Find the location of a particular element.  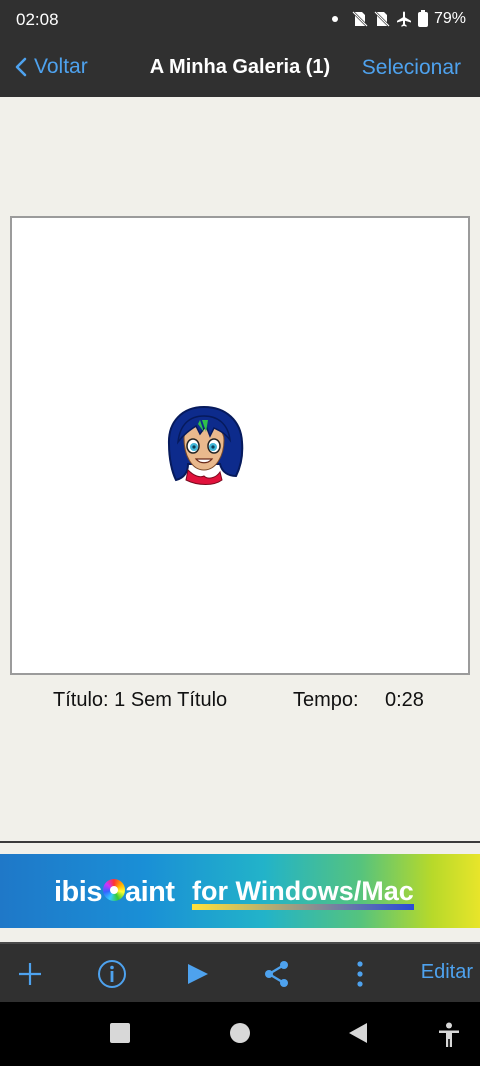

play-button is located at coordinates (197, 974).